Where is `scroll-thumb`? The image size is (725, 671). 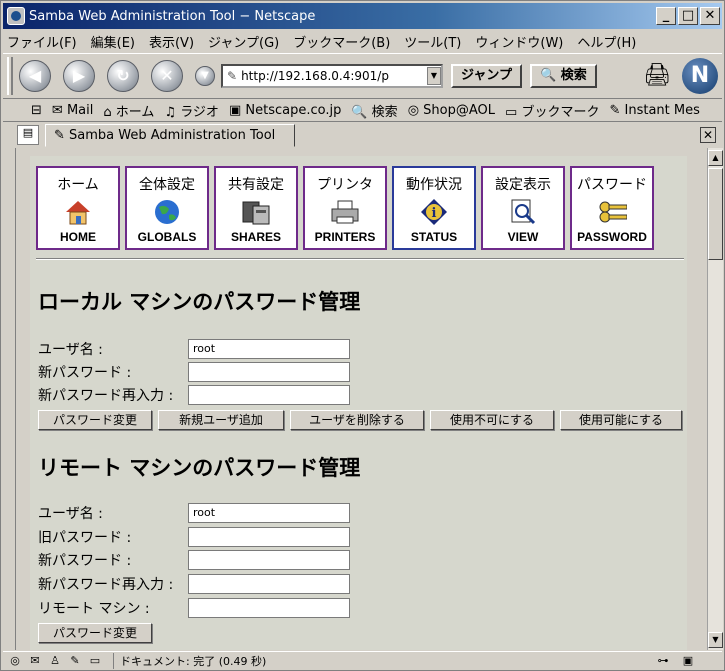
scroll-thumb is located at coordinates (715, 214).